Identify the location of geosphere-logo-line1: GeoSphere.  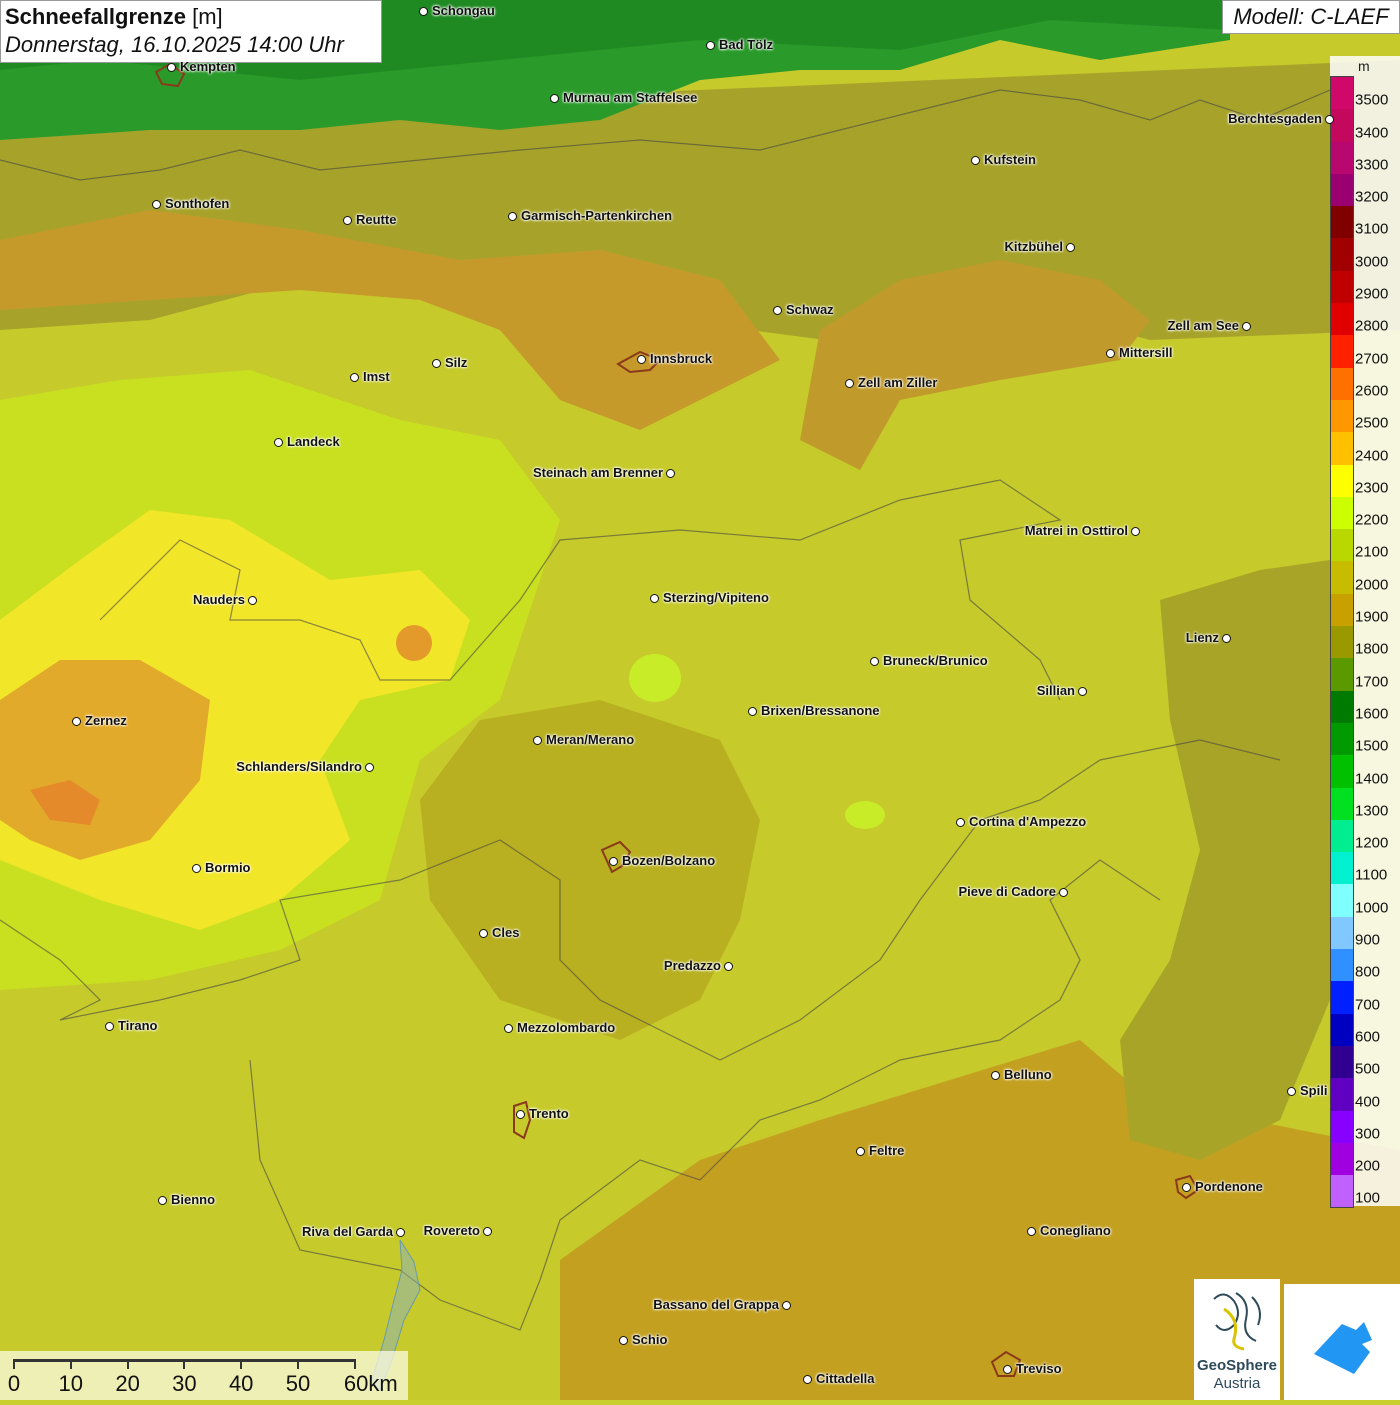
(1237, 1365).